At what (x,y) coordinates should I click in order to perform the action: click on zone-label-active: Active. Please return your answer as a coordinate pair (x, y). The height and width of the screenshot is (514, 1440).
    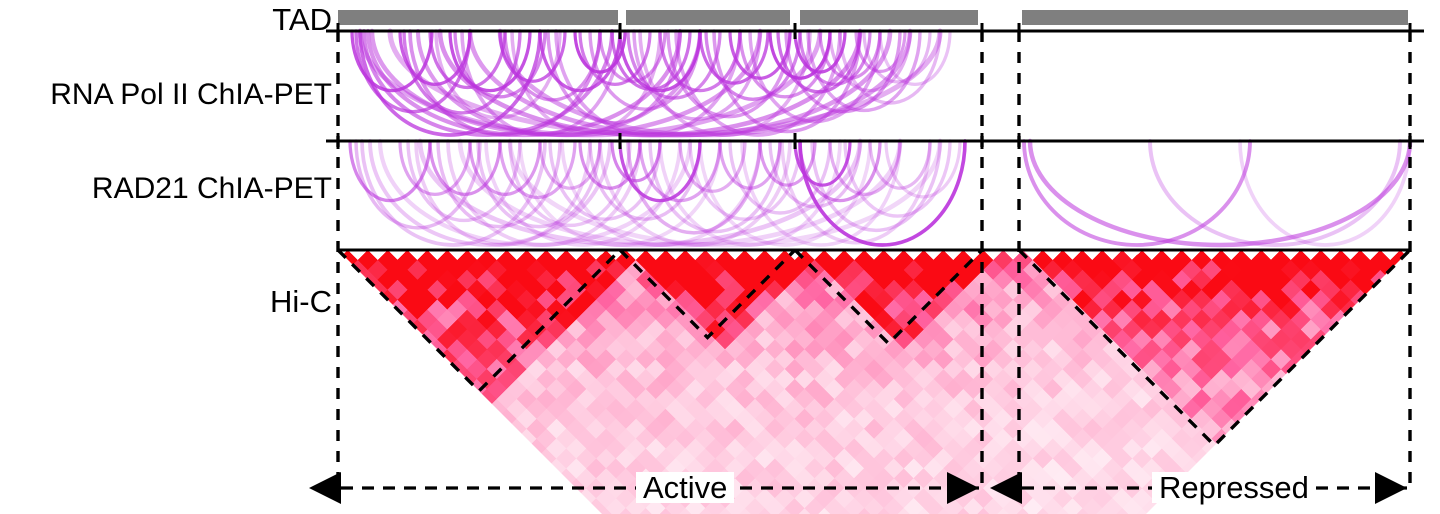
    Looking at the image, I should click on (685, 487).